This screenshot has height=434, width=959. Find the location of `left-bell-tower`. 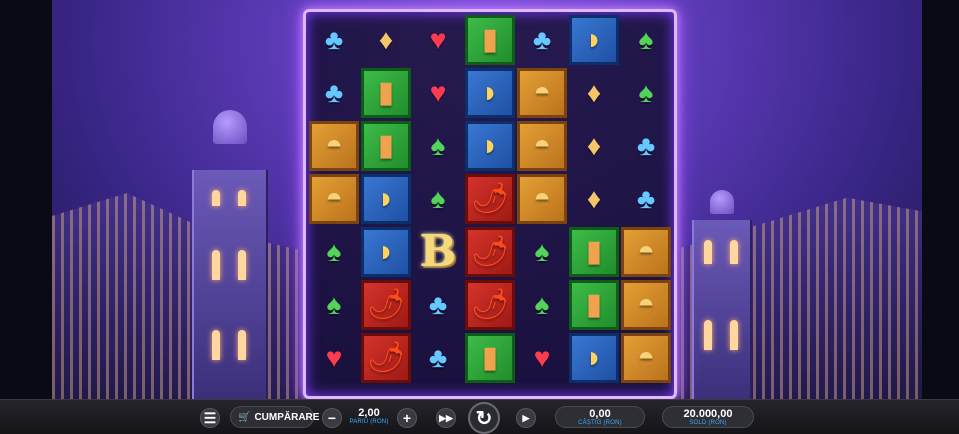

left-bell-tower is located at coordinates (230, 255).